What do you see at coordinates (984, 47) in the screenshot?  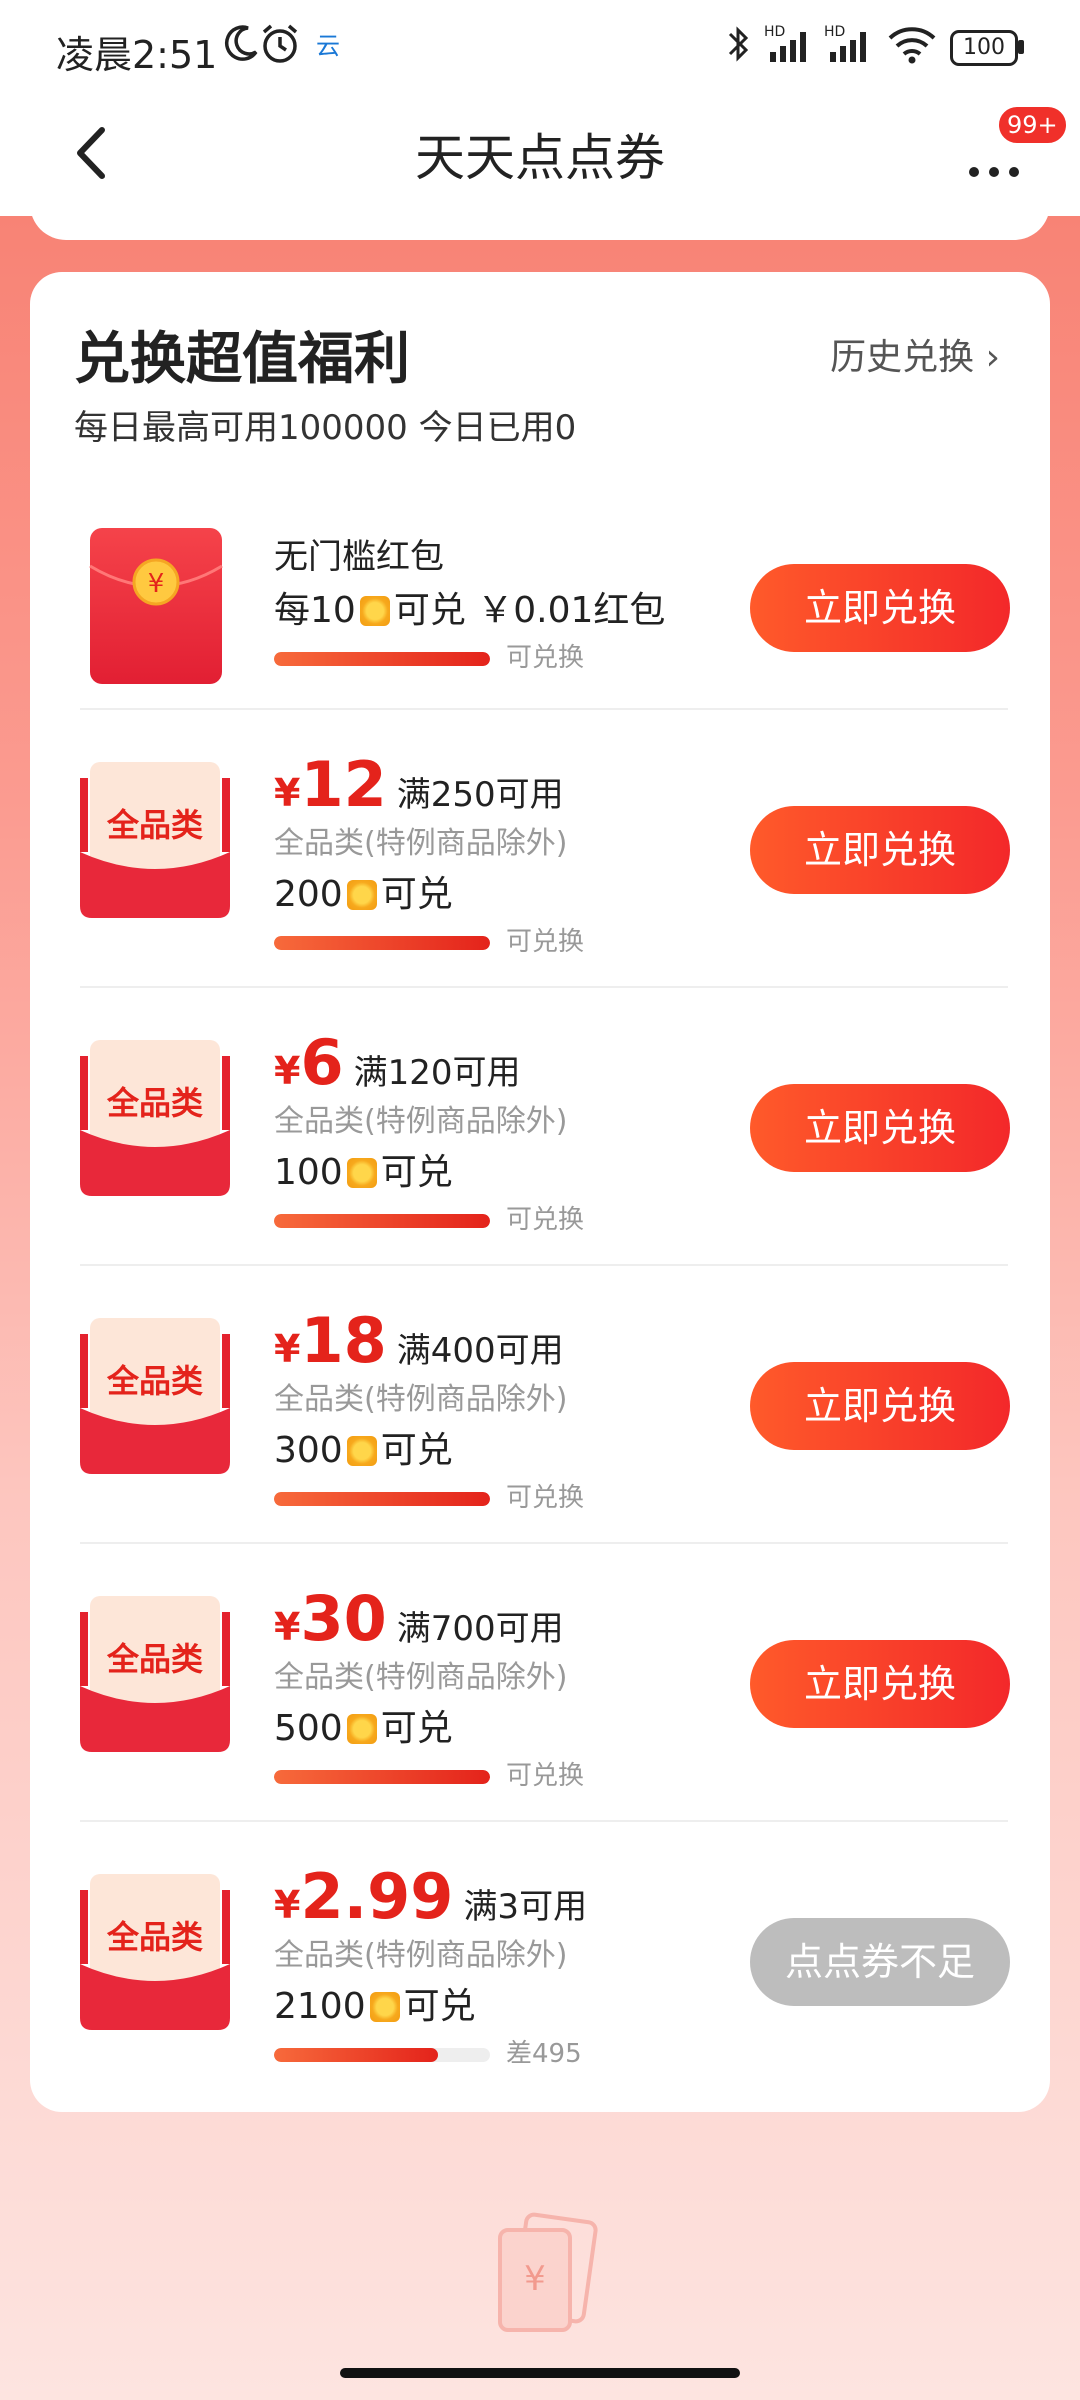 I see `battery-level: 100` at bounding box center [984, 47].